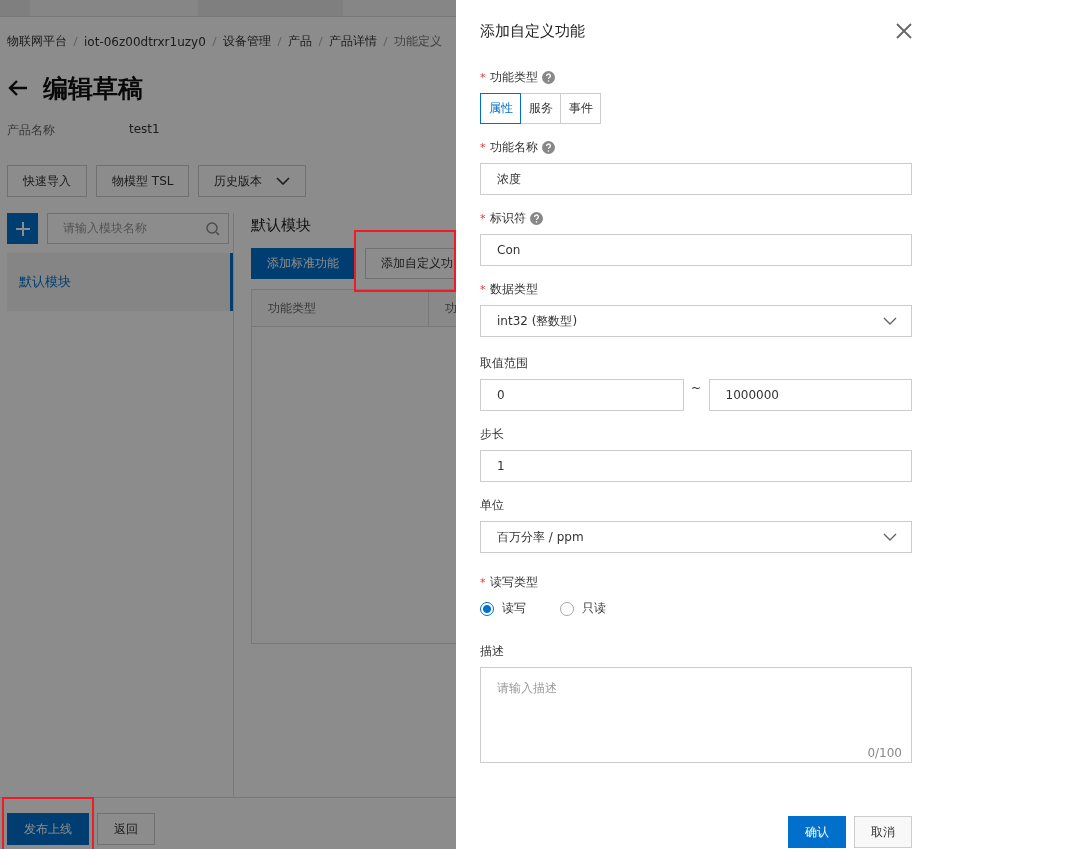 The height and width of the screenshot is (849, 1077). I want to click on textarea-field: 请输入描述 0/100, so click(696, 715).